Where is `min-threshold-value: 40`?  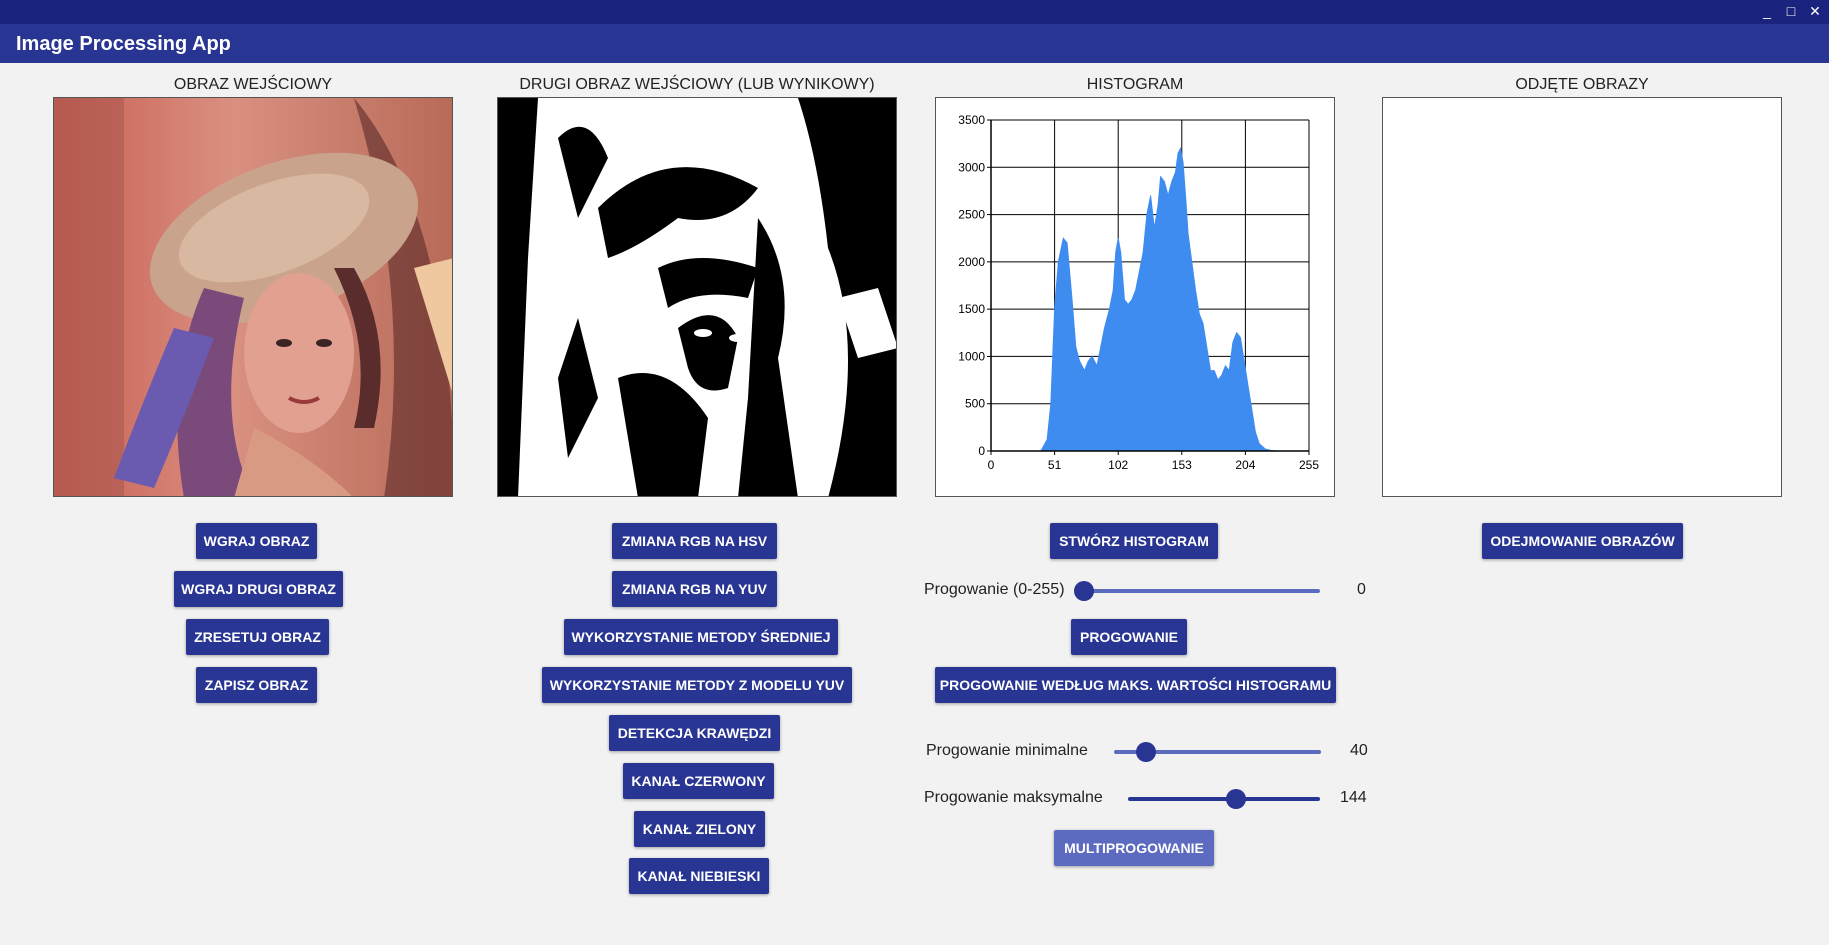
min-threshold-value: 40 is located at coordinates (1359, 750).